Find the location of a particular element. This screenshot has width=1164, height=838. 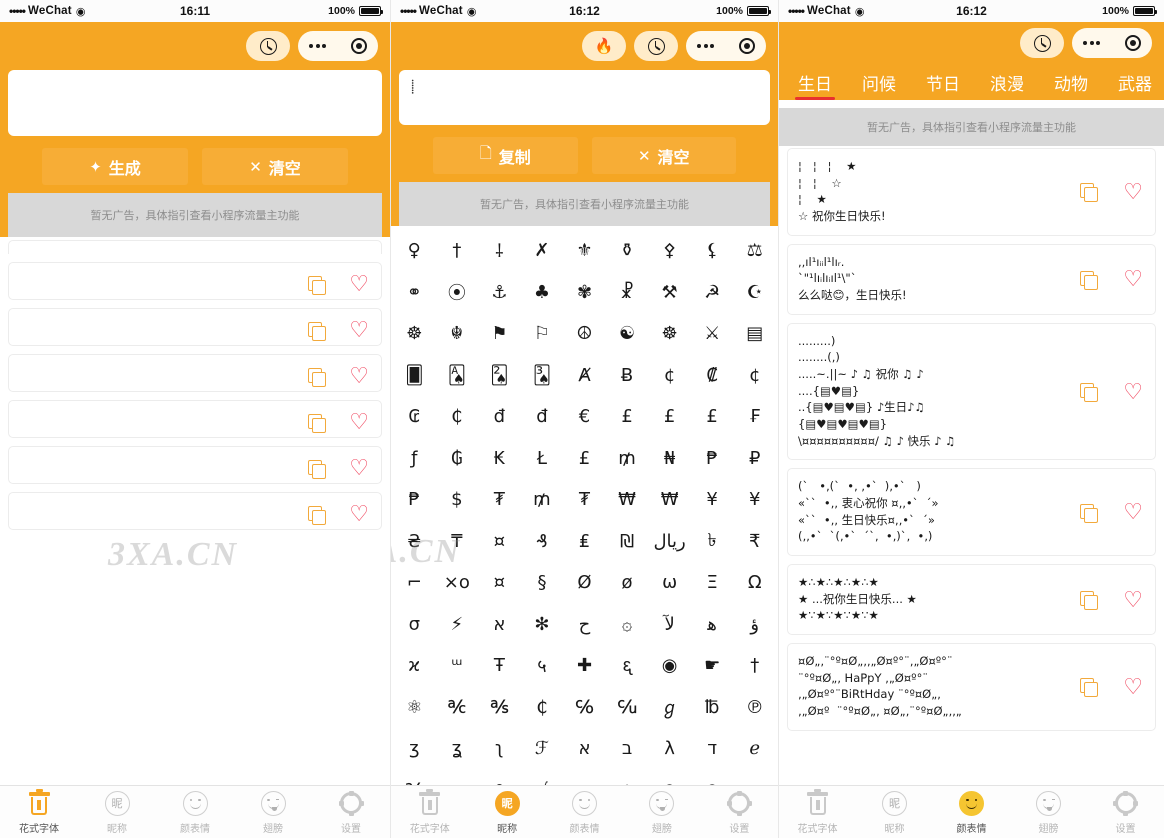

hot-capsule-button: 🔥 is located at coordinates (604, 46).